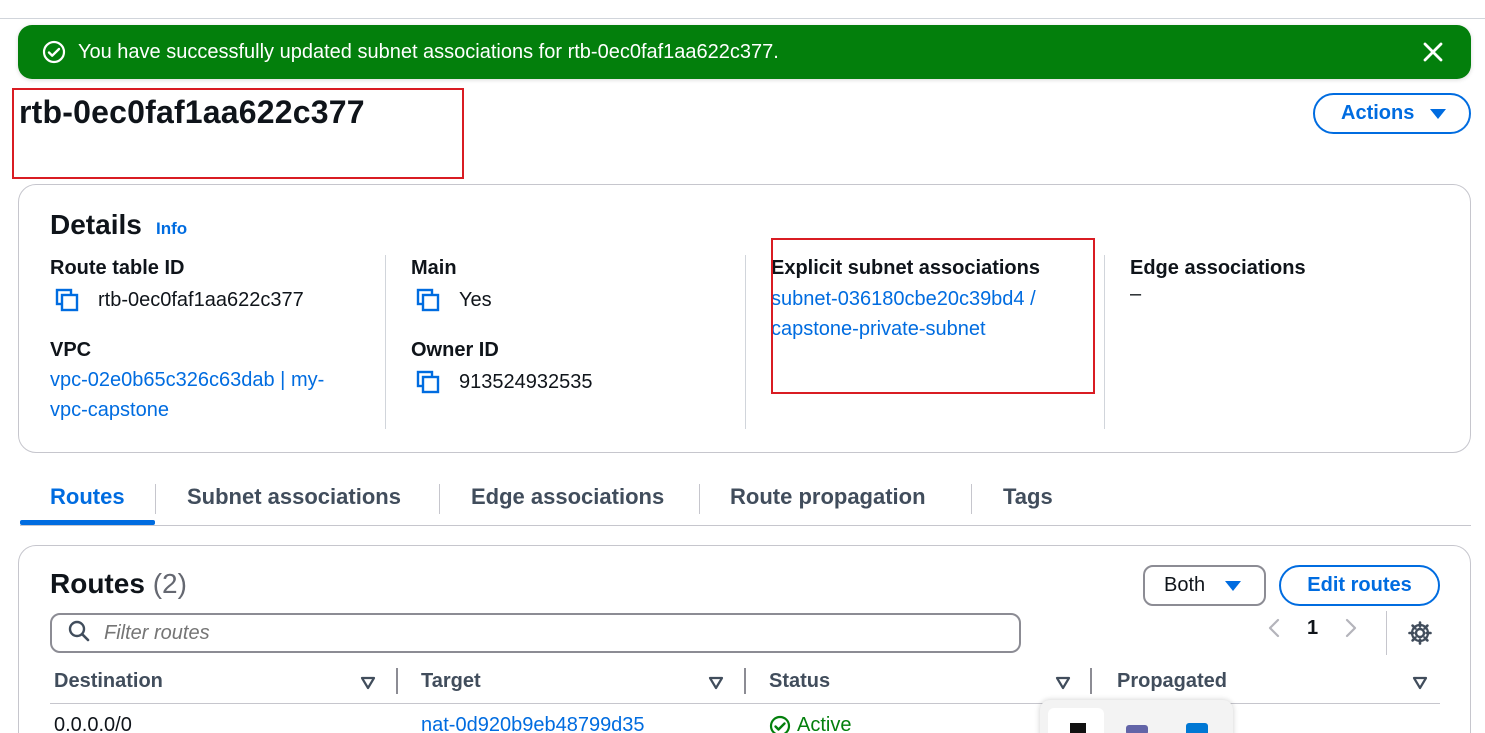 The height and width of the screenshot is (733, 1485). What do you see at coordinates (501, 326) in the screenshot?
I see `details-column-2: Main Yes Owner ID 913524932535` at bounding box center [501, 326].